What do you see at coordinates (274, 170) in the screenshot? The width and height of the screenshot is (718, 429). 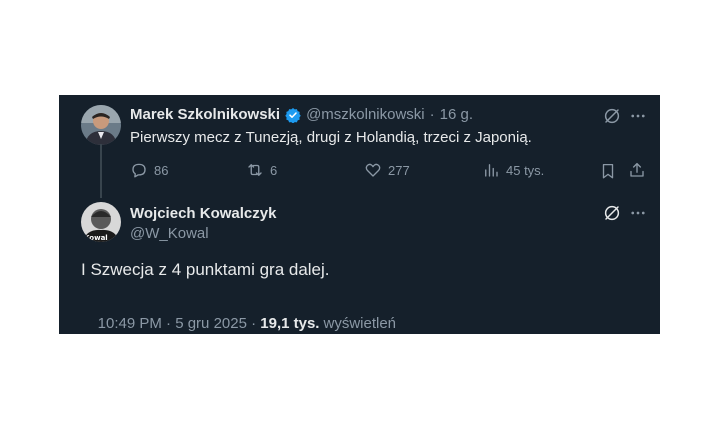 I see `repost-count: 6` at bounding box center [274, 170].